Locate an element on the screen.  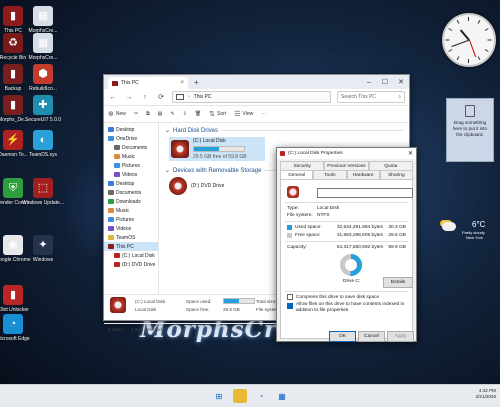
desktop-icon: ✦ Windows is located at coordinates (43, 249).